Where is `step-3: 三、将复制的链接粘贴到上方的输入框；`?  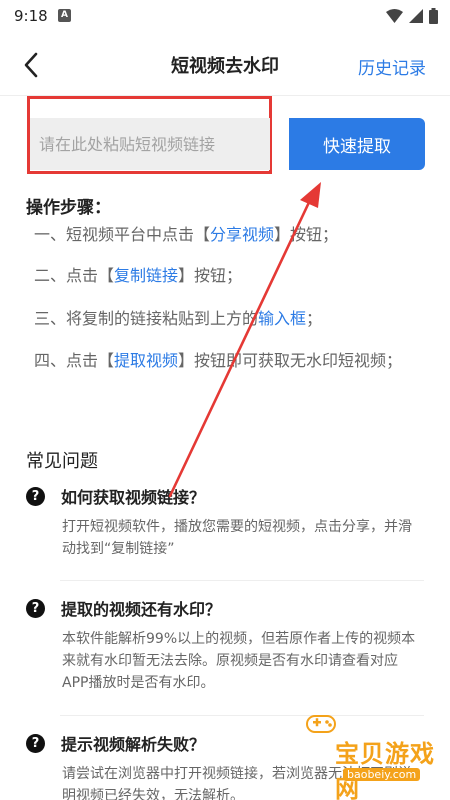 step-3: 三、将复制的链接粘贴到上方的输入框； is located at coordinates (178, 318).